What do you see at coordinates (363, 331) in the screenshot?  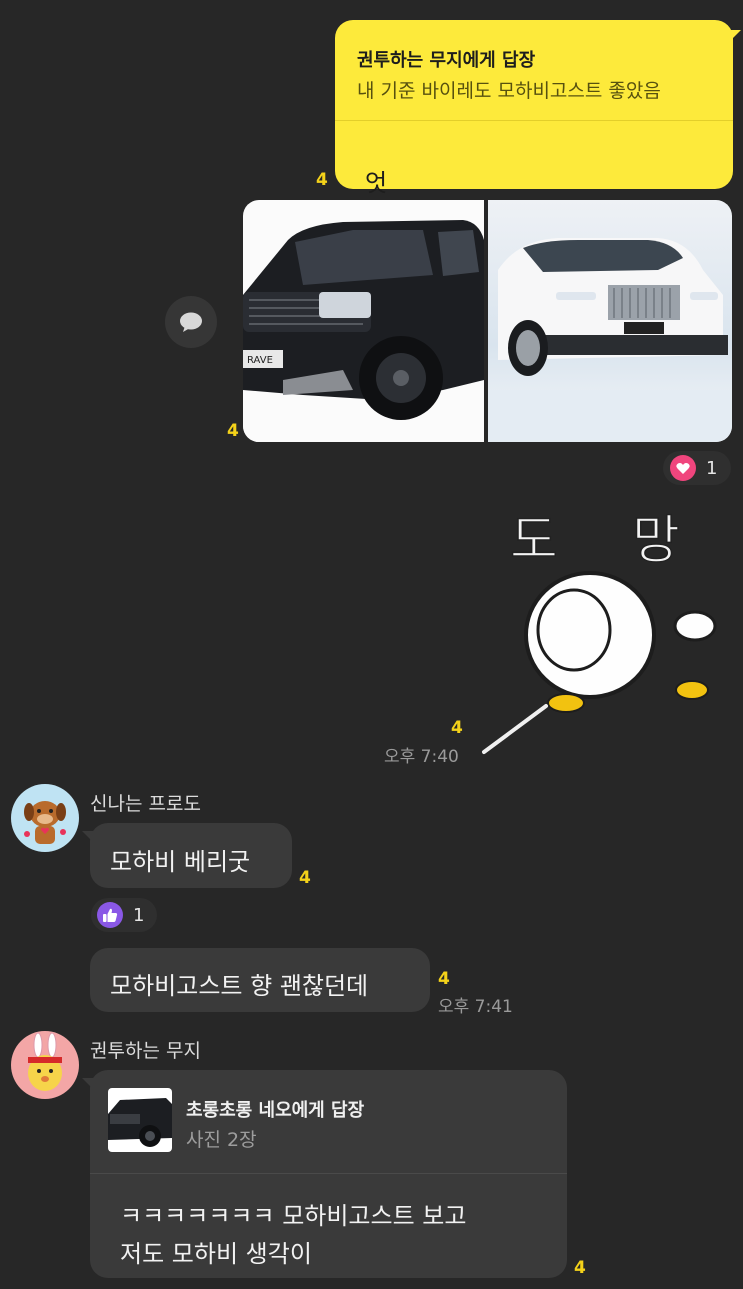 I see `black-suv-image: RAVE` at bounding box center [363, 331].